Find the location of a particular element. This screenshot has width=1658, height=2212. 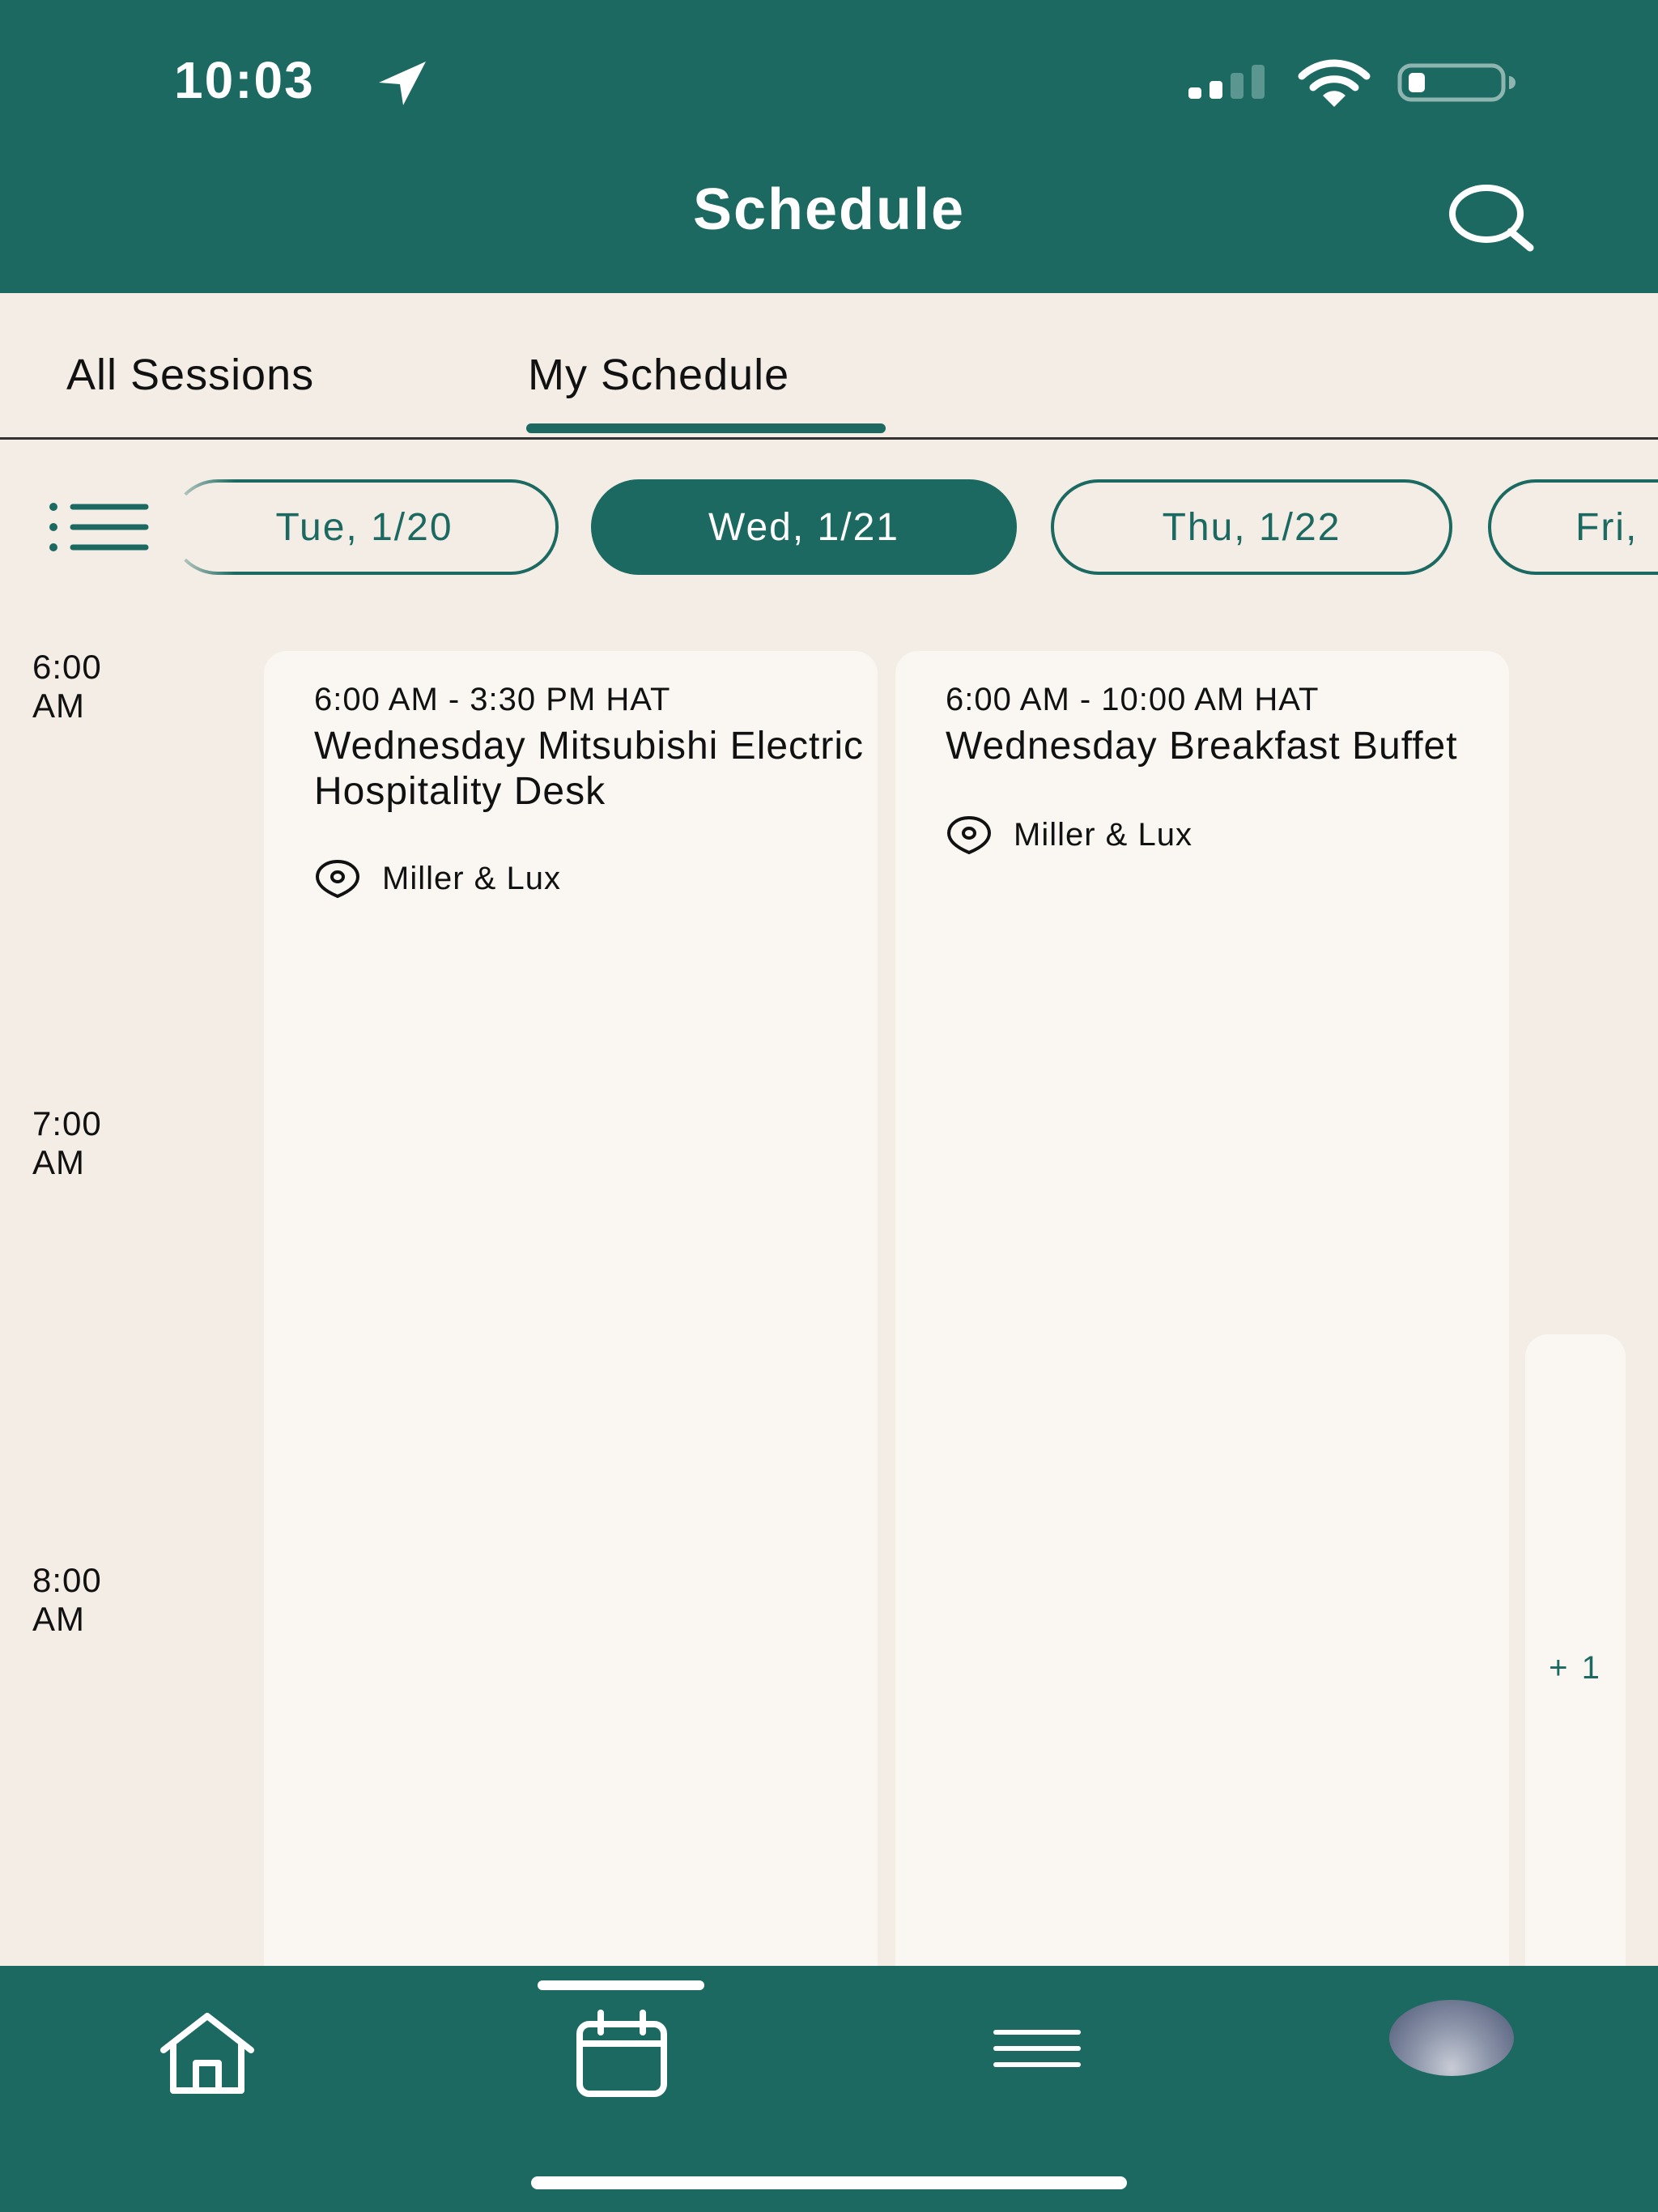

day-tab-fri: Fri, is located at coordinates (1573, 527).